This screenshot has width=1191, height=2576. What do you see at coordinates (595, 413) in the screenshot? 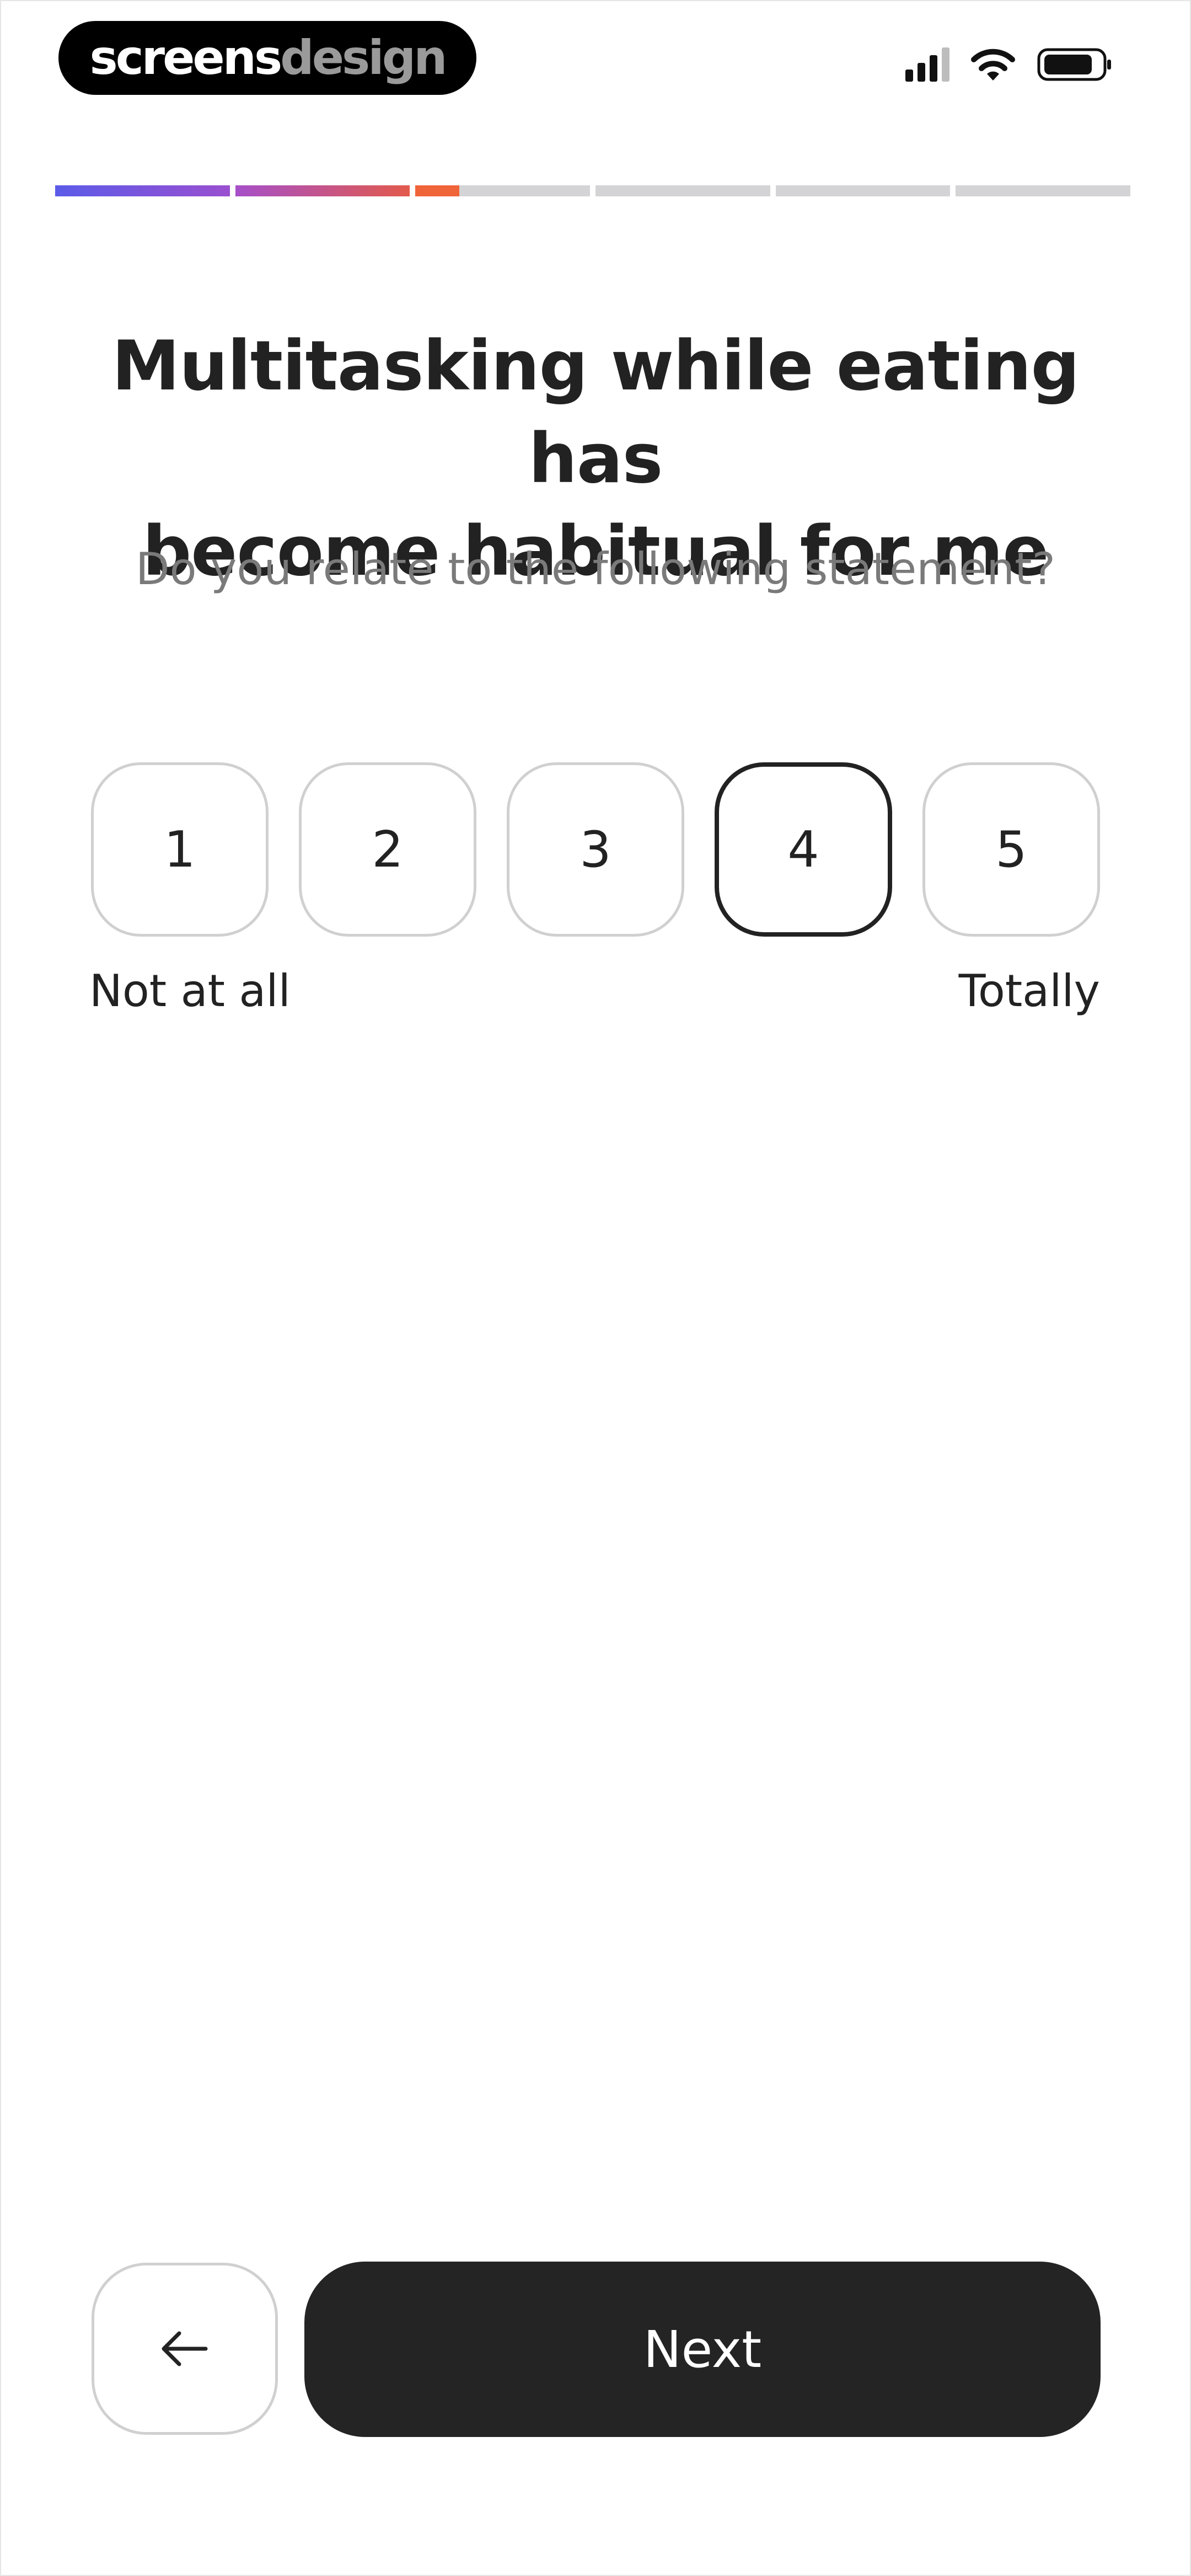
I see `question-title-line-1: Multitasking while eating has` at bounding box center [595, 413].